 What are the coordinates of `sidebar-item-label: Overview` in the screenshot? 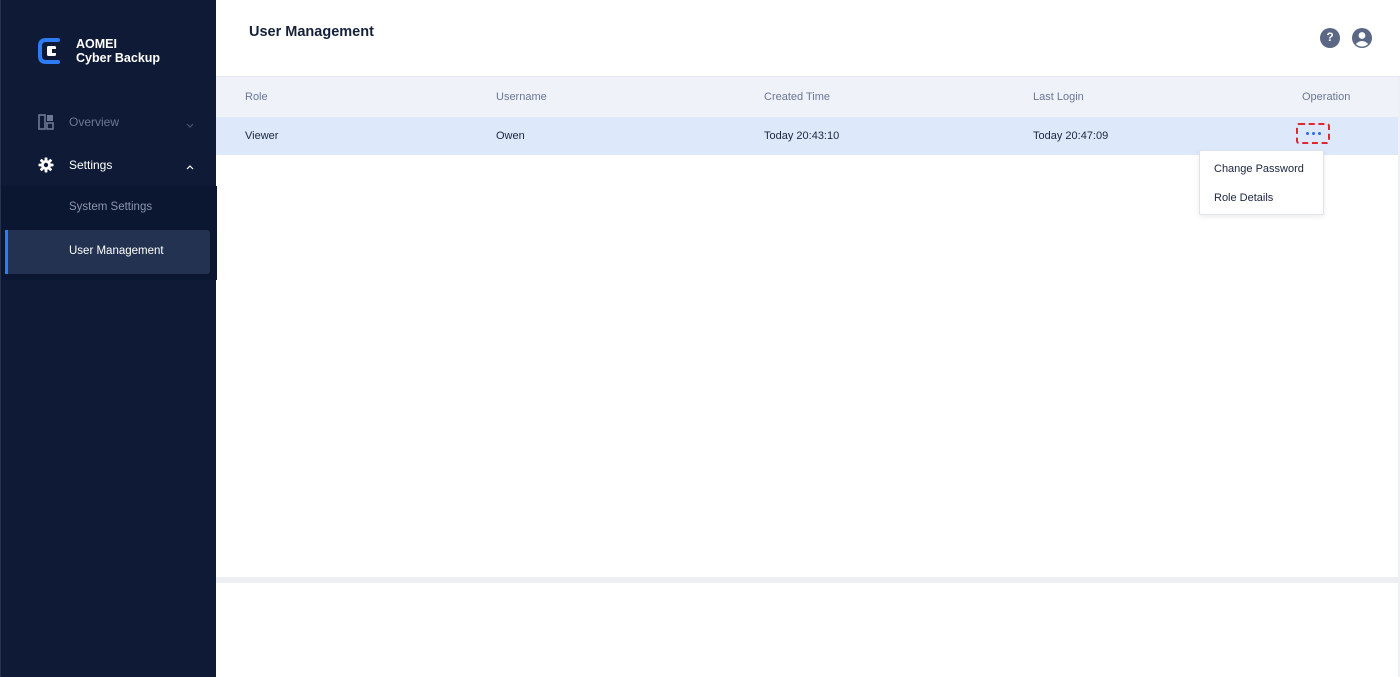 It's located at (94, 122).